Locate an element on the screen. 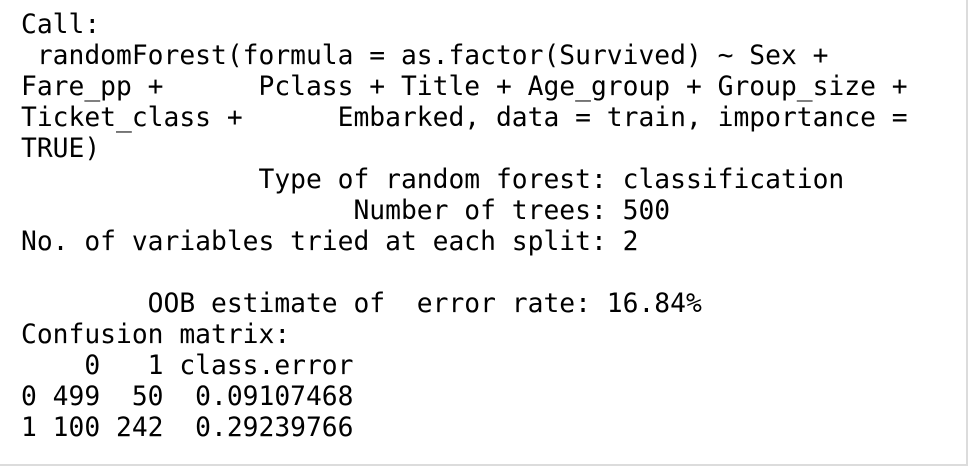 The image size is (972, 471). confusion-matrix-row: 0 499 50 0.09107468 is located at coordinates (187, 397).